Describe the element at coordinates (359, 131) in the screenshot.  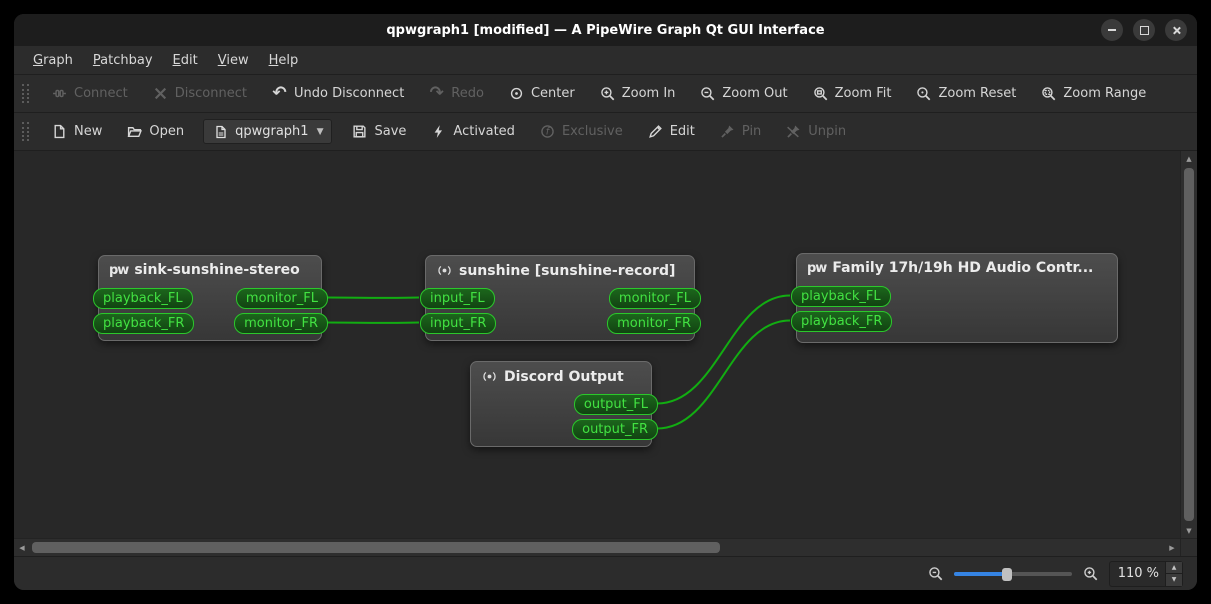
I see `save-icon` at that location.